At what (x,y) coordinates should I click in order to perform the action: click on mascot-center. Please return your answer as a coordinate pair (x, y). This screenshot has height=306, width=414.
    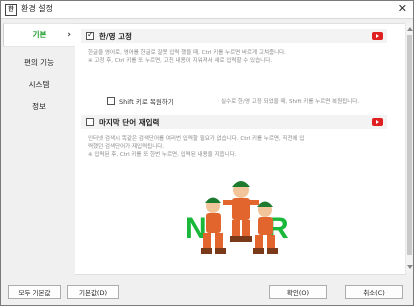
    Looking at the image, I should click on (241, 211).